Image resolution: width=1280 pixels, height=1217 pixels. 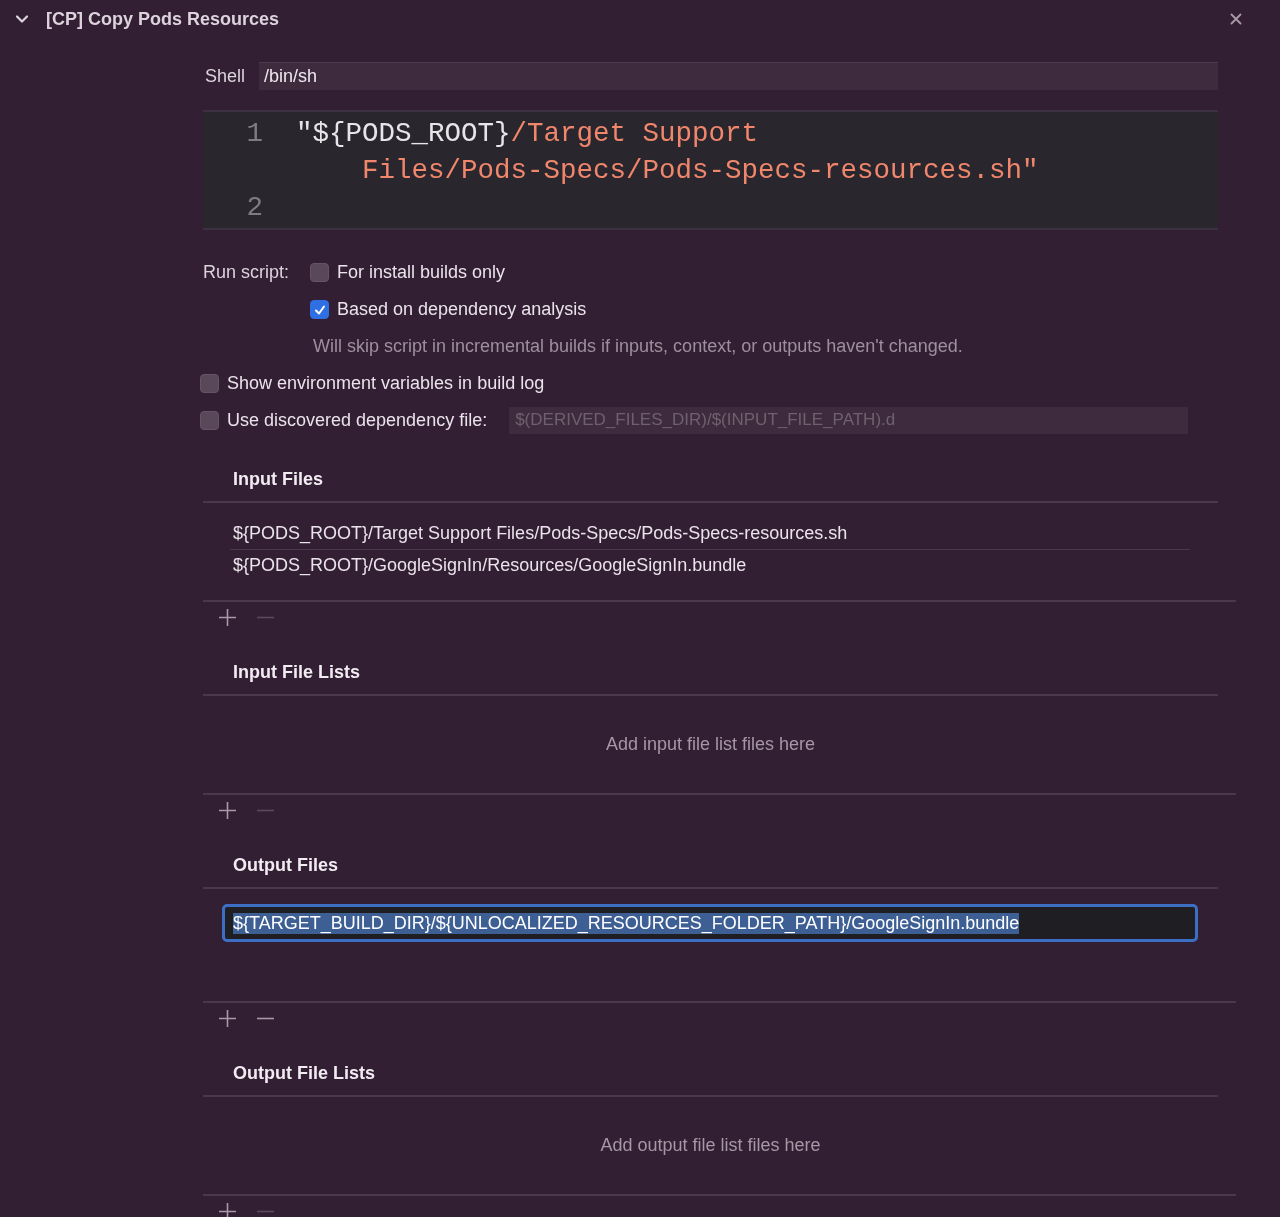 What do you see at coordinates (357, 420) in the screenshot?
I see `checkbox-label: Use discovered dependency file:` at bounding box center [357, 420].